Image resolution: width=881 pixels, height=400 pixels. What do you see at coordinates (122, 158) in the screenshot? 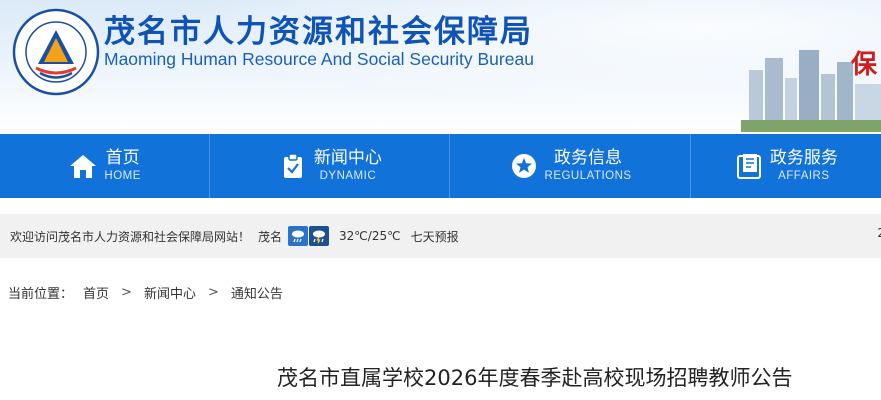
I see `nav-label: 首页` at bounding box center [122, 158].